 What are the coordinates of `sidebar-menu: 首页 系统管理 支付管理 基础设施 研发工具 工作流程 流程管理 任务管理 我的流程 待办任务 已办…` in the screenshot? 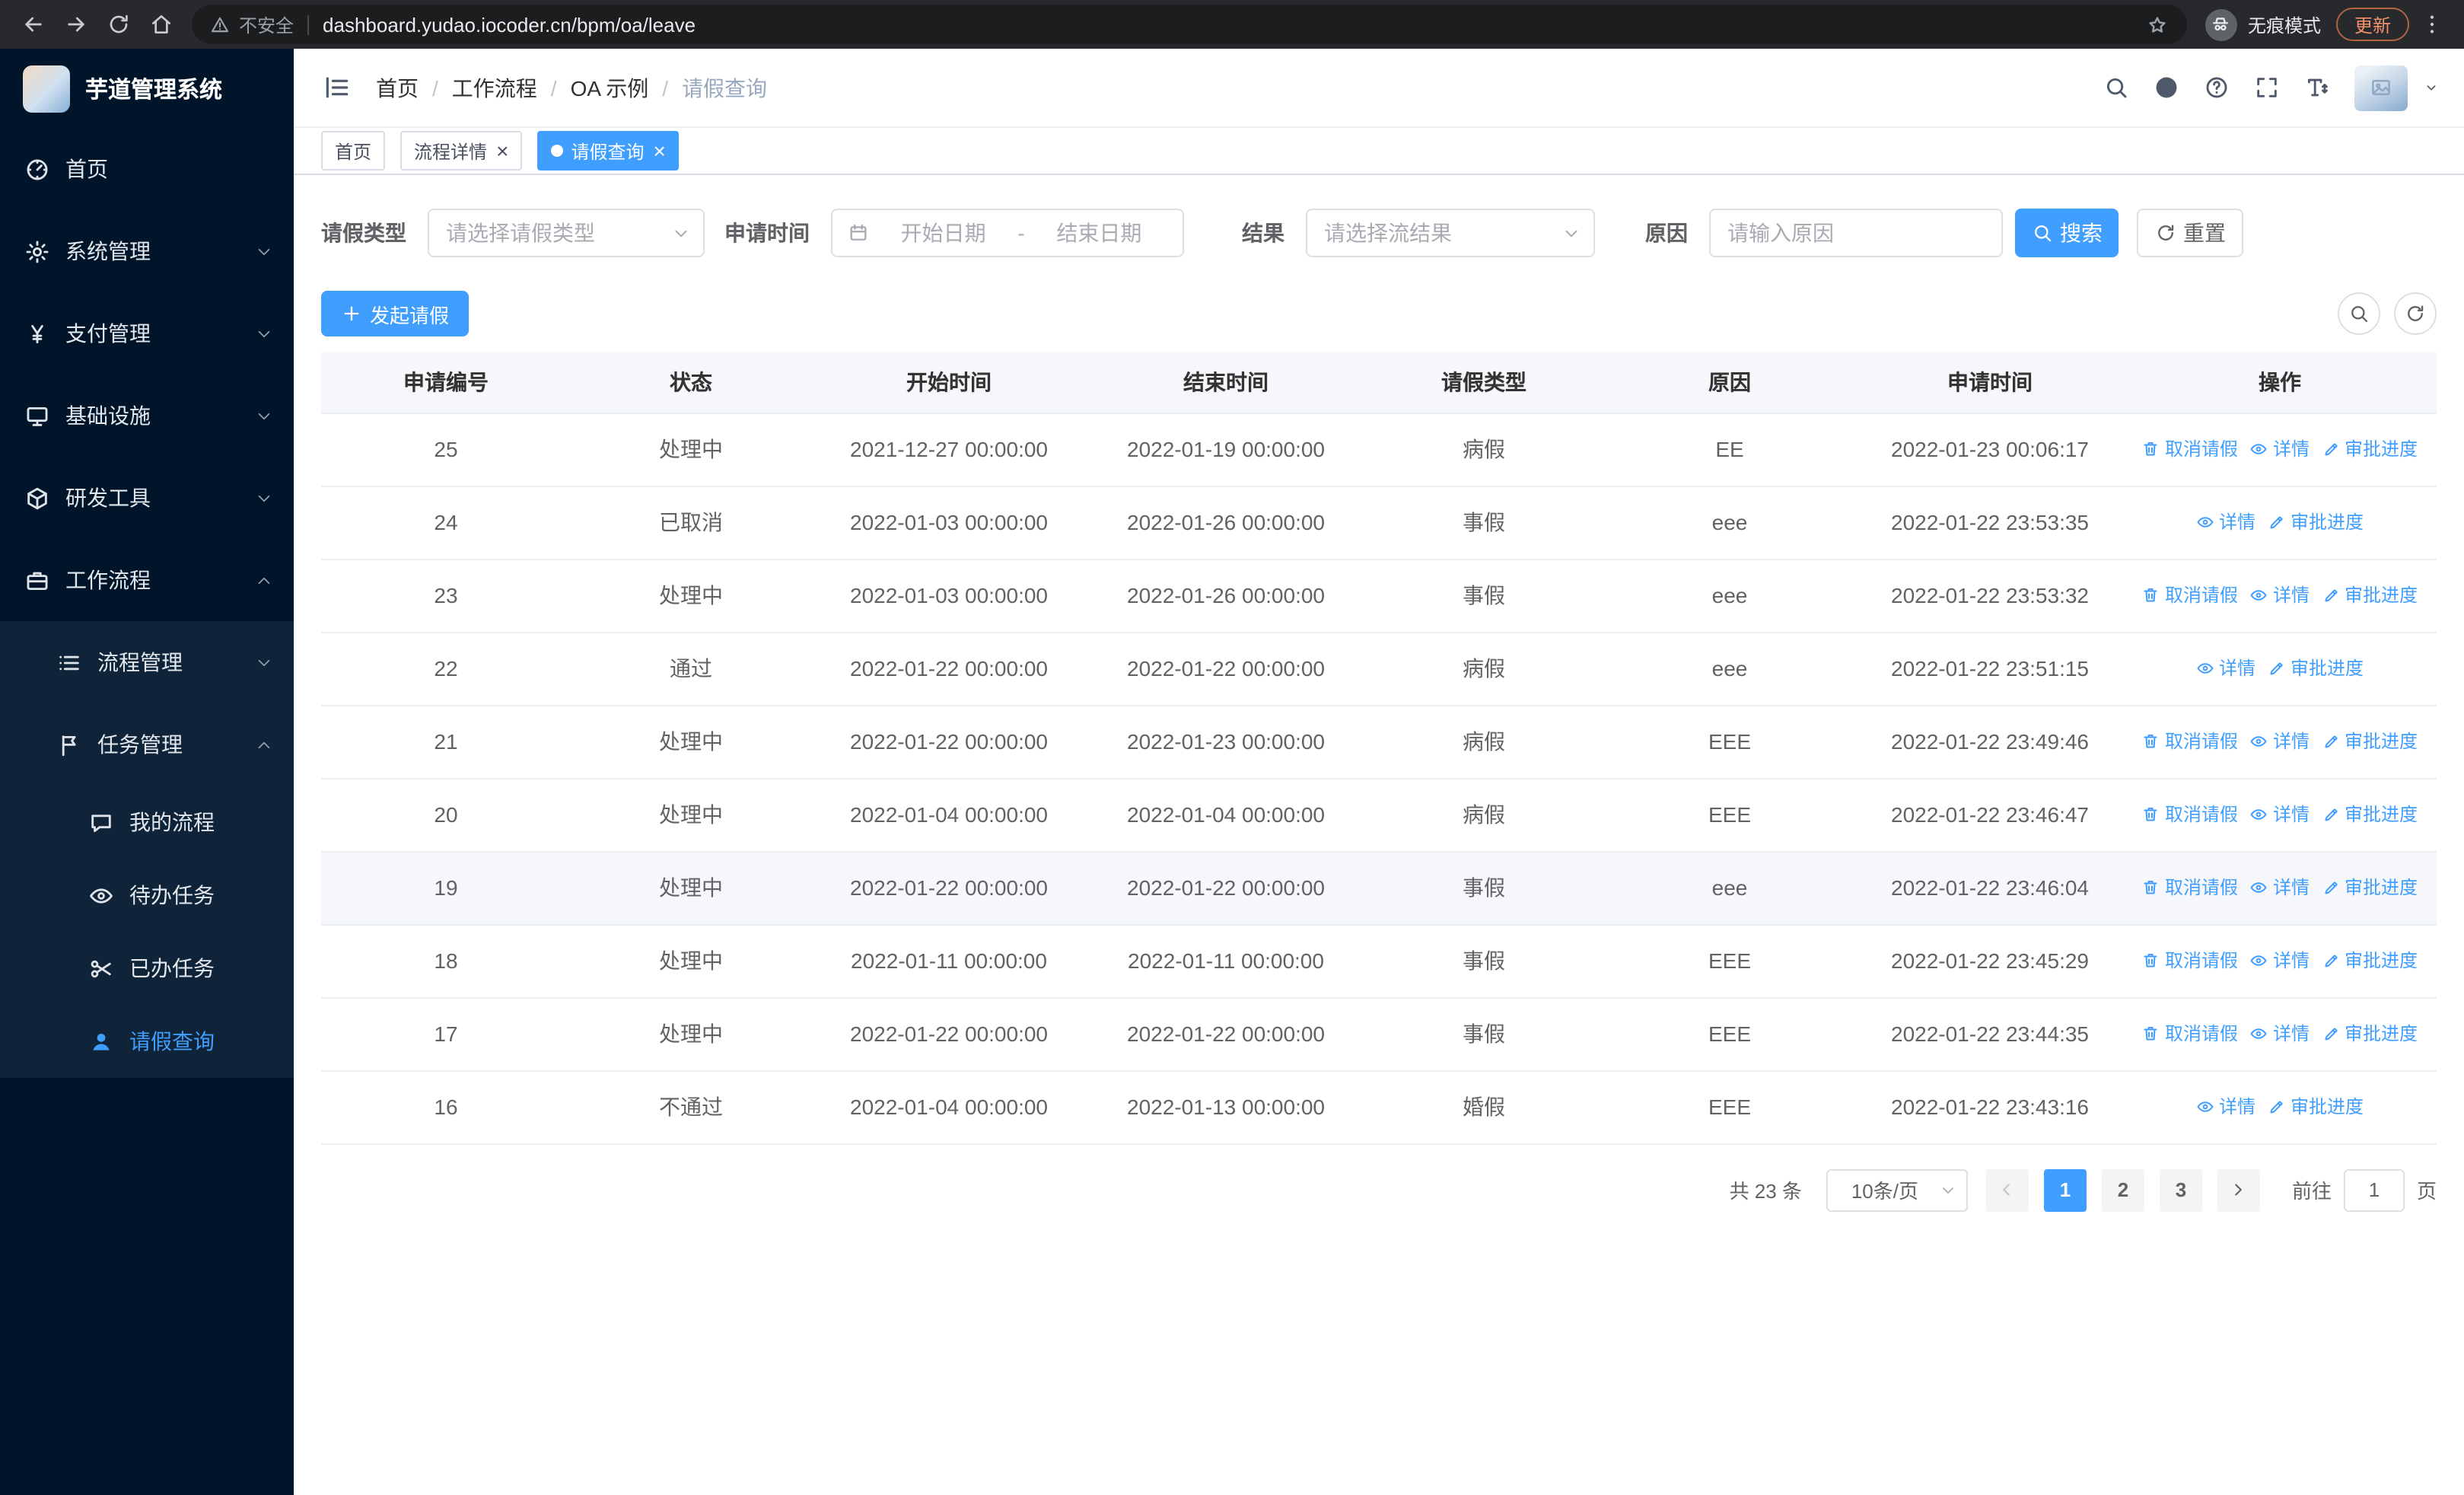 It's located at (147, 603).